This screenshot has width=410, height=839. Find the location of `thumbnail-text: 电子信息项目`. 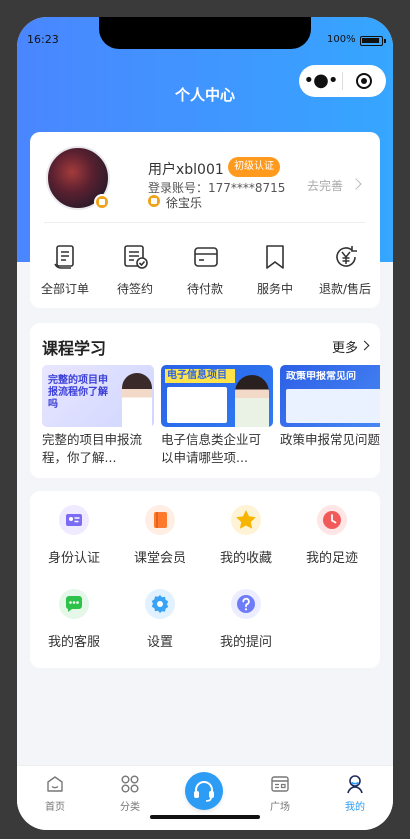

thumbnail-text: 电子信息项目 is located at coordinates (200, 376).